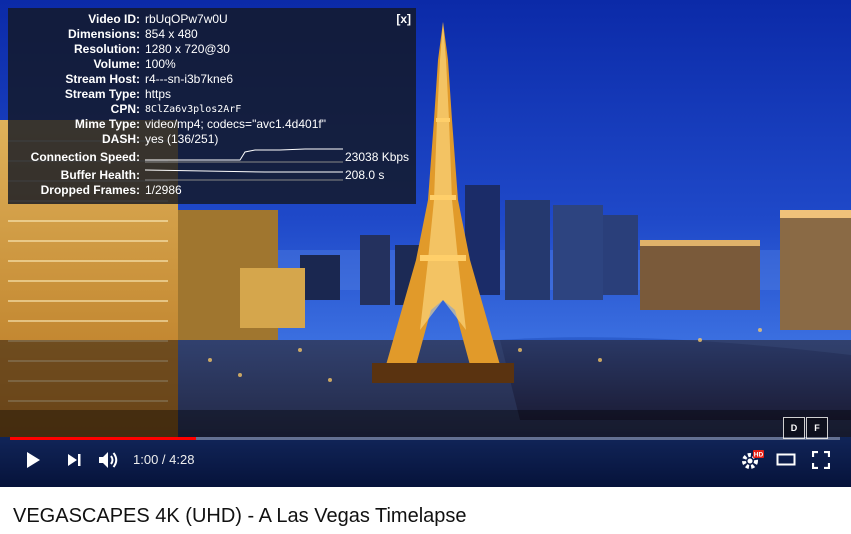 The image size is (851, 534). I want to click on play-icon, so click(33, 460).